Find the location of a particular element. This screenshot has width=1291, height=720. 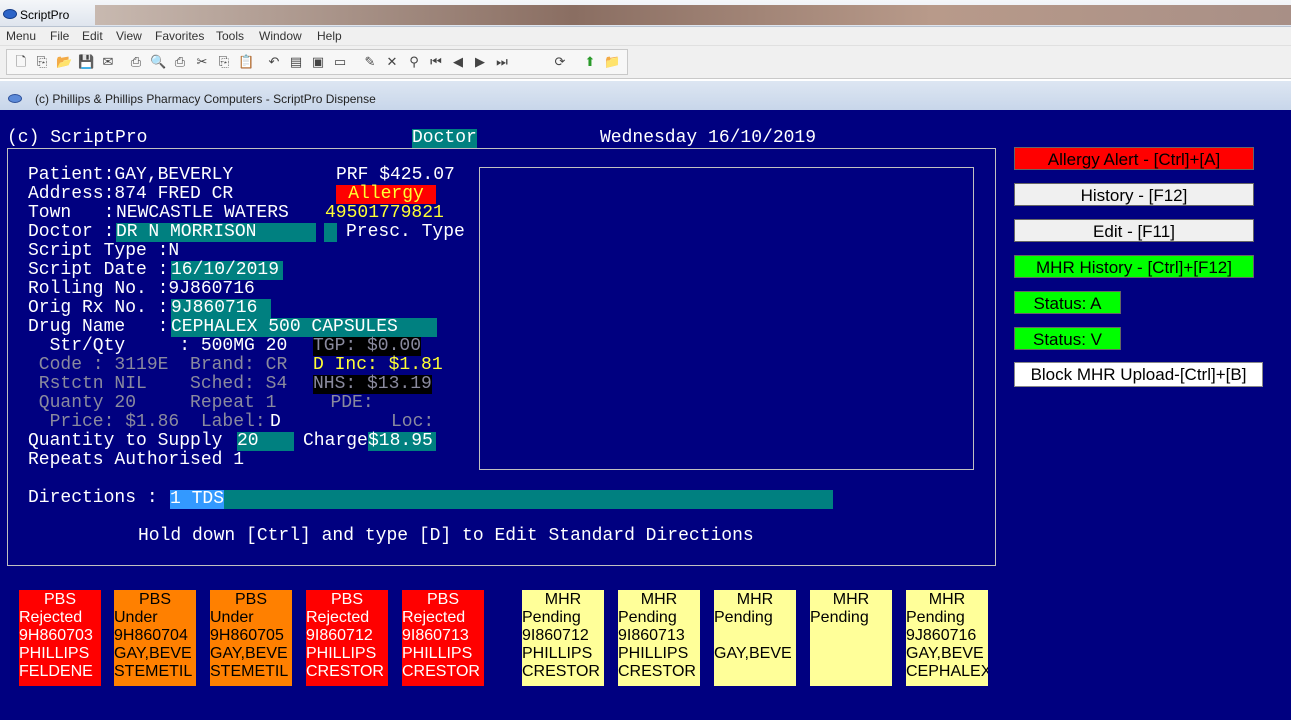

menu-view: View is located at coordinates (129, 36).